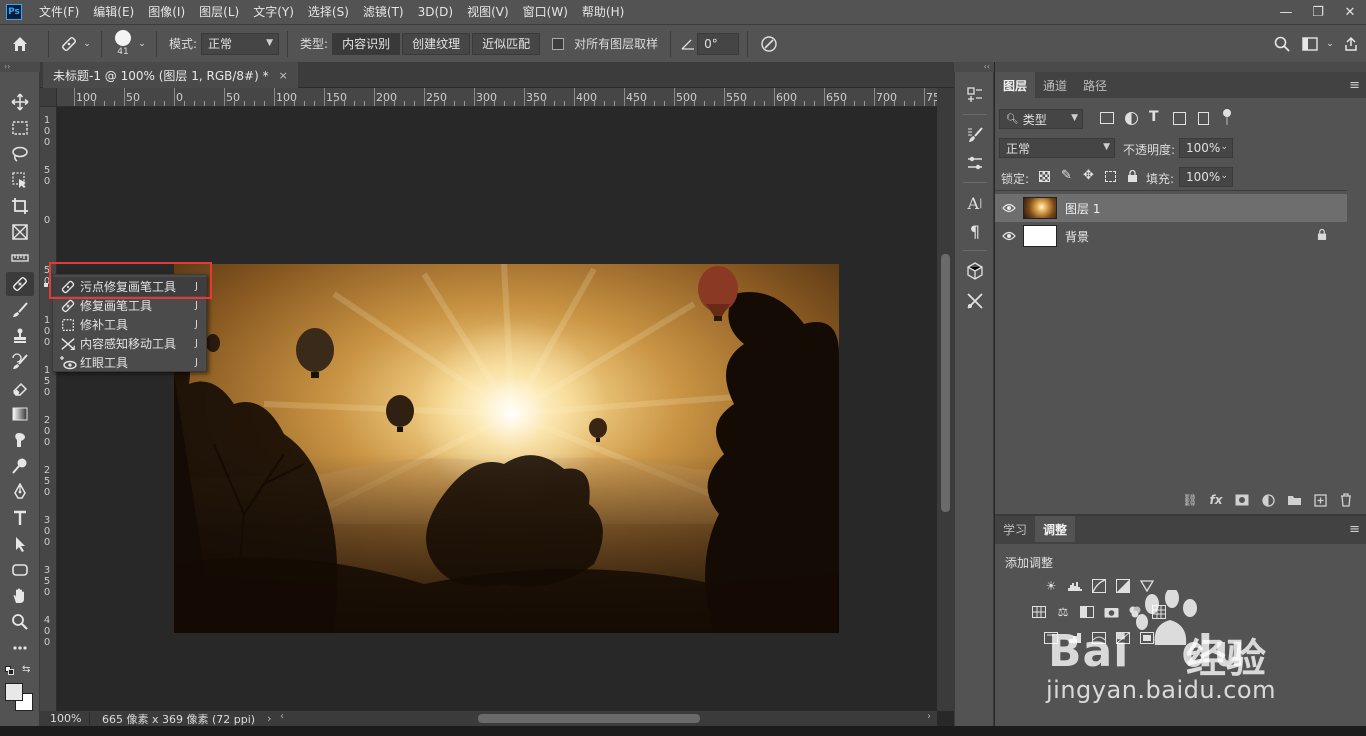 This screenshot has width=1366, height=736. Describe the element at coordinates (1216, 500) in the screenshot. I see `fx-icon: fx` at that location.